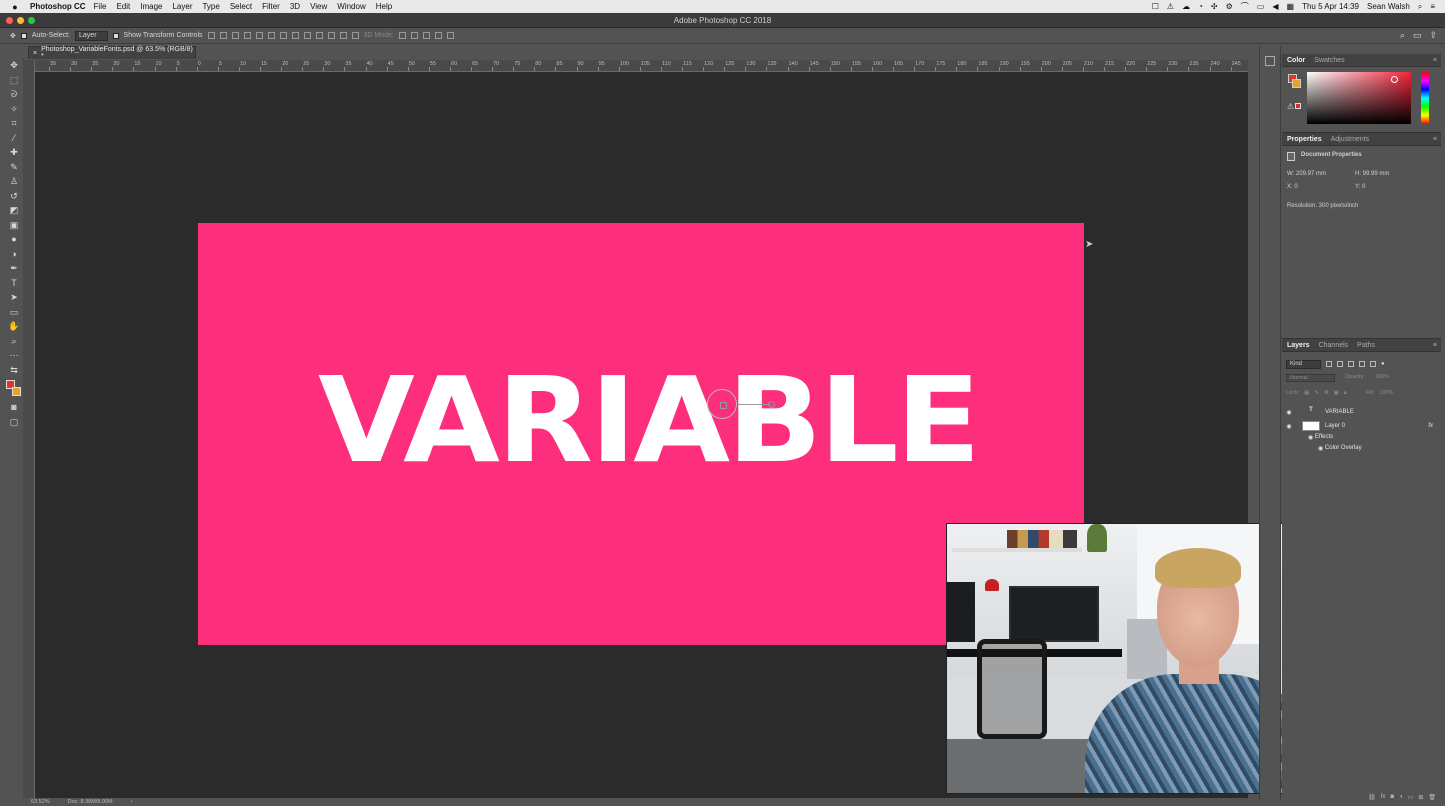 Image resolution: width=1445 pixels, height=806 pixels. What do you see at coordinates (1296, 83) in the screenshot?
I see `color-background-swatch` at bounding box center [1296, 83].